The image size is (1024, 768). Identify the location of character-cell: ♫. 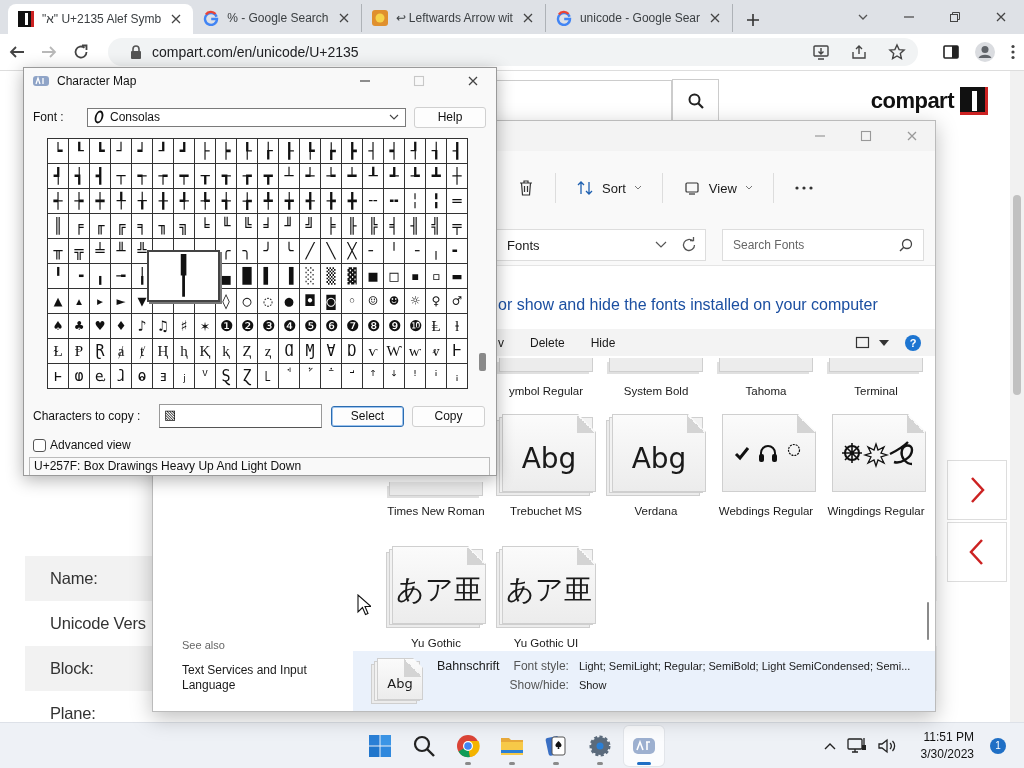
(163, 326).